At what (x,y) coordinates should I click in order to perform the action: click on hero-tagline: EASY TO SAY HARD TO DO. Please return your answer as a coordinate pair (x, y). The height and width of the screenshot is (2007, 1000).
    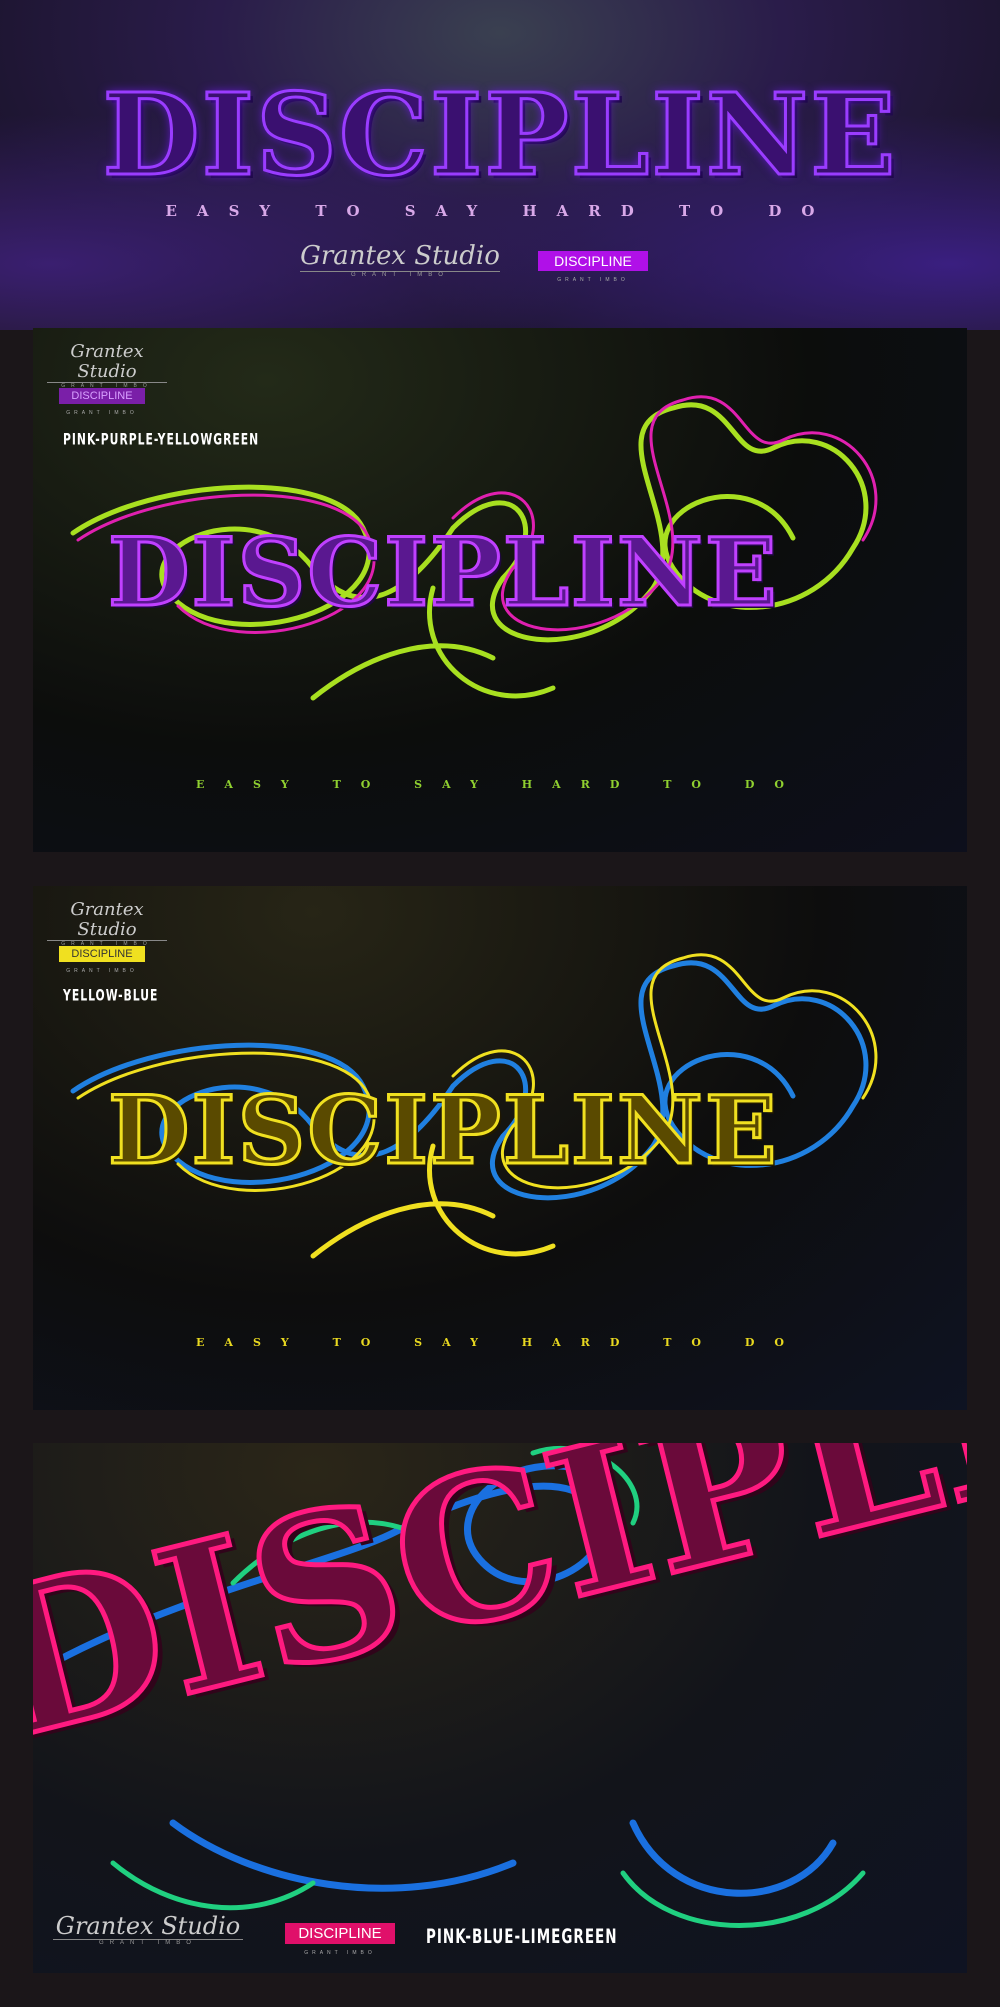
    Looking at the image, I should click on (500, 211).